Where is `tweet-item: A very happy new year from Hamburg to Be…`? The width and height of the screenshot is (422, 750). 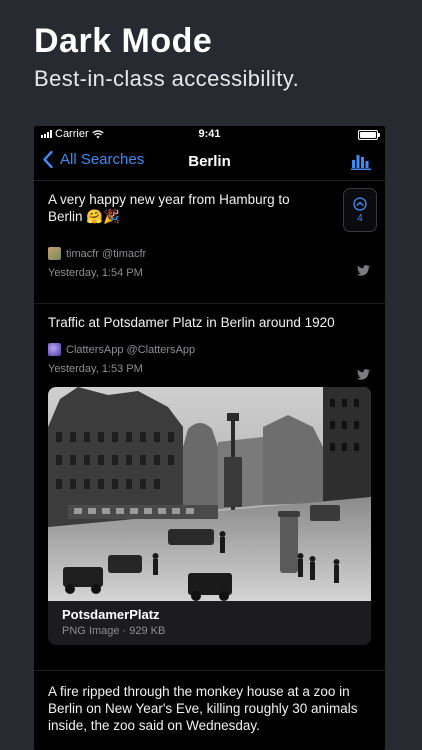 tweet-item: A very happy new year from Hamburg to Be… is located at coordinates (209, 242).